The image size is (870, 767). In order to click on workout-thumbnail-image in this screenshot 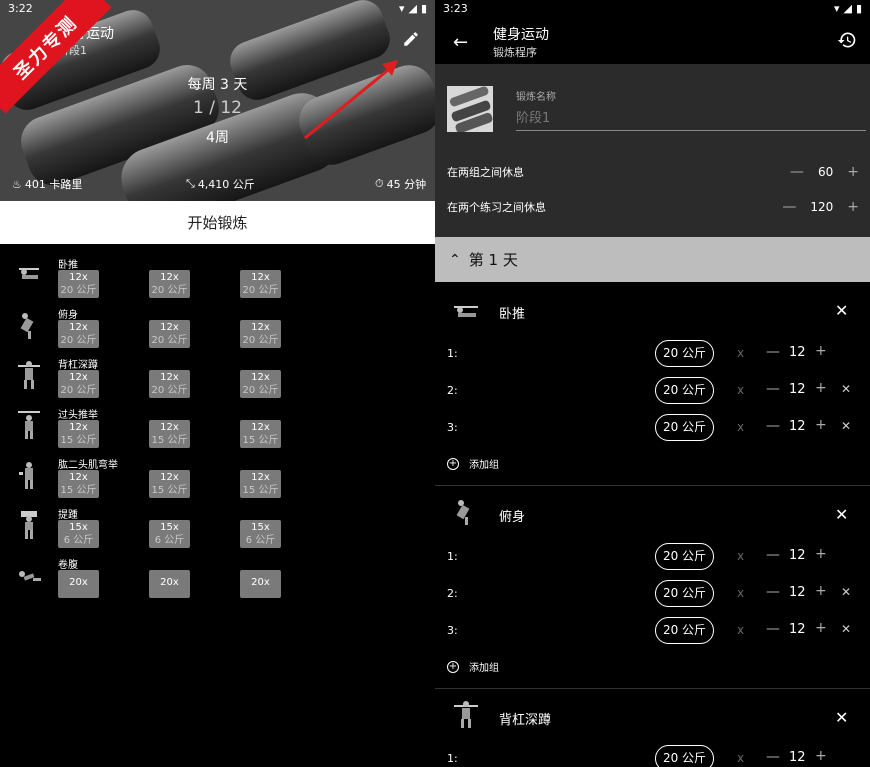, I will do `click(470, 109)`.